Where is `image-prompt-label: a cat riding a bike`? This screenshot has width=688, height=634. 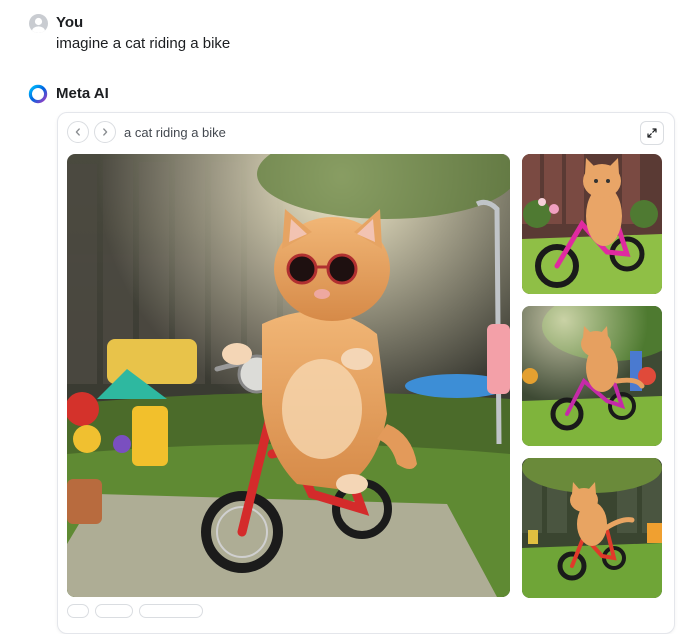 image-prompt-label: a cat riding a bike is located at coordinates (175, 132).